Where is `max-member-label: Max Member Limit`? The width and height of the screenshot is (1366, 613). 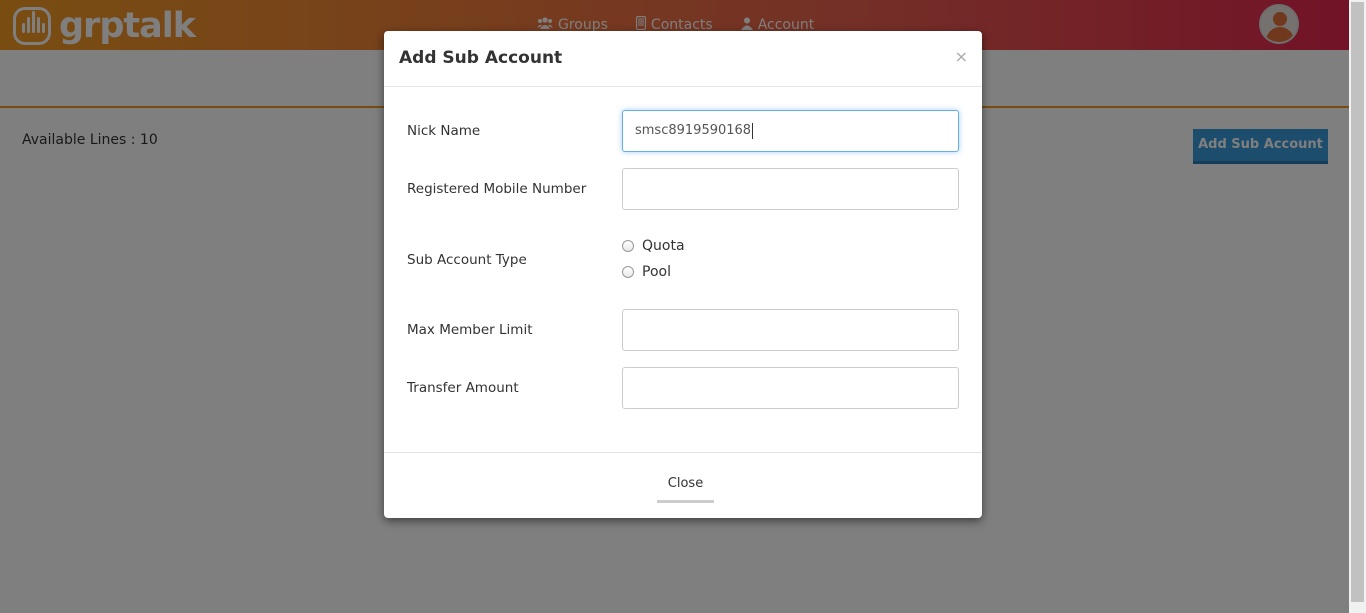
max-member-label: Max Member Limit is located at coordinates (470, 330).